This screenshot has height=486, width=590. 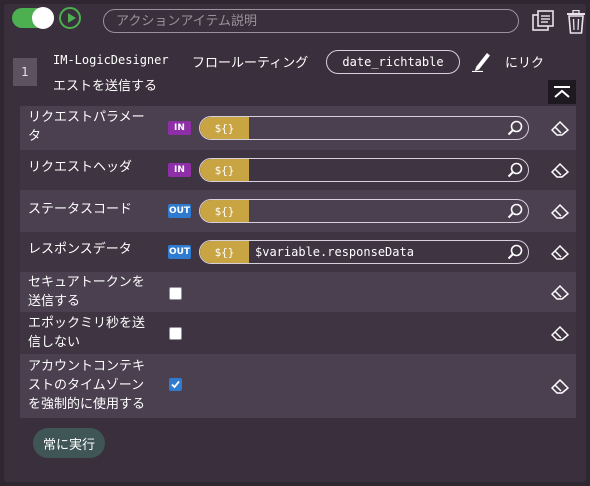 I want to click on table-row: アカウントコンテキ ストのタイムゾーン を強制的に使用する, so click(x=298, y=386).